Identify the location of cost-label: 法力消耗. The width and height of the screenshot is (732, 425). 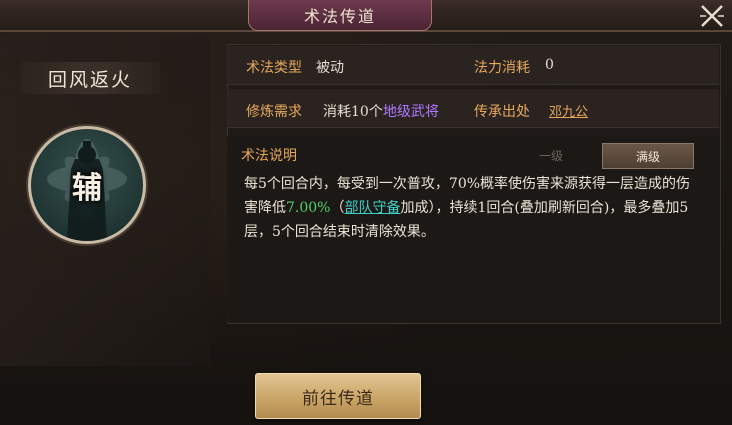
(502, 68).